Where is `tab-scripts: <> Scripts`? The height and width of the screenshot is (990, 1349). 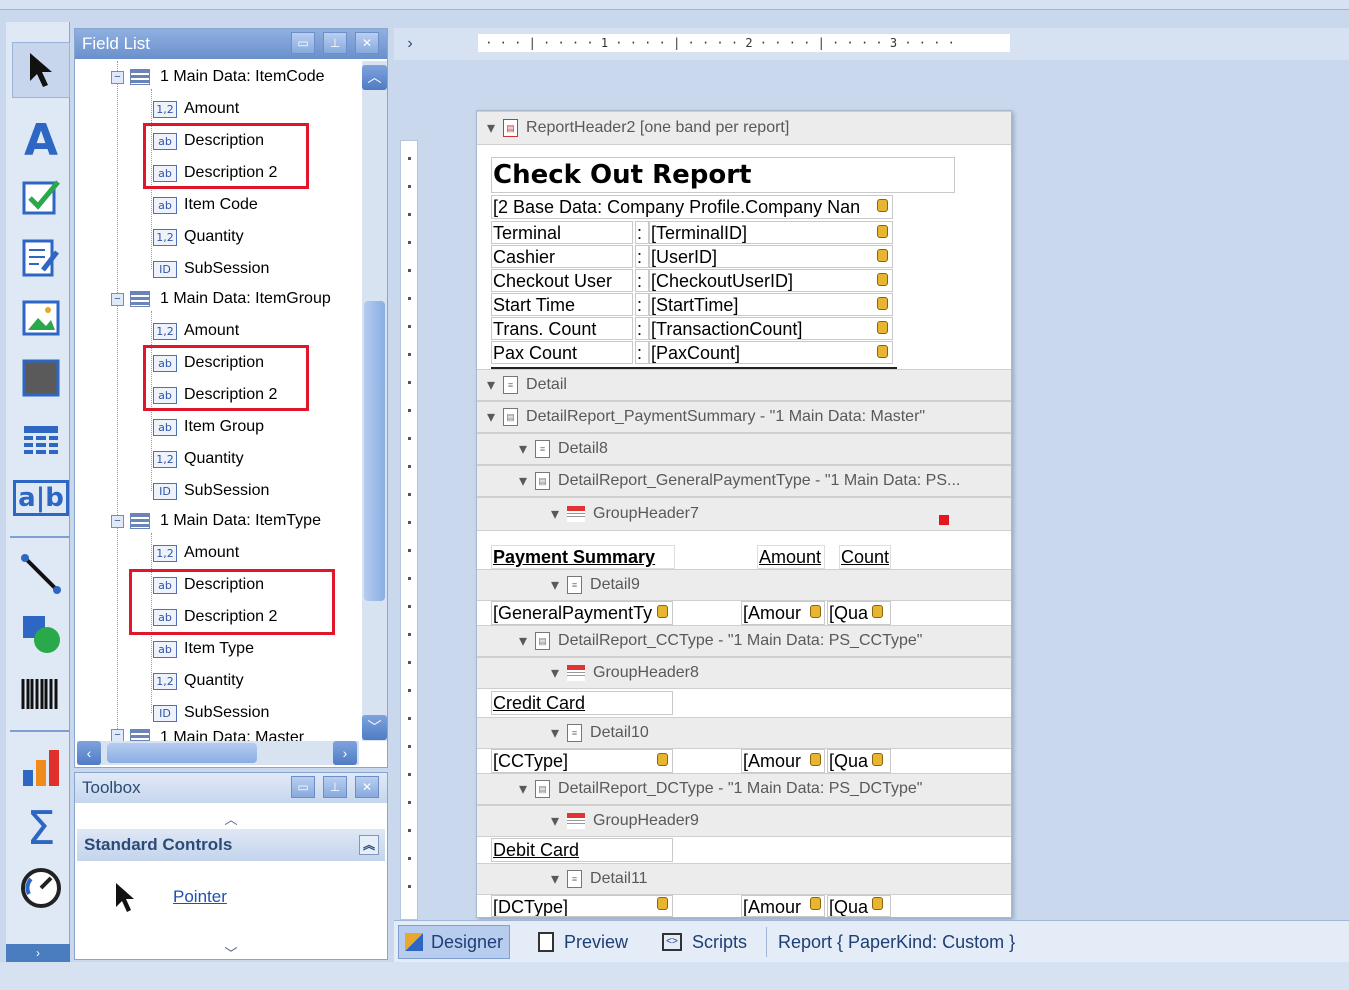
tab-scripts: <> Scripts is located at coordinates (704, 942).